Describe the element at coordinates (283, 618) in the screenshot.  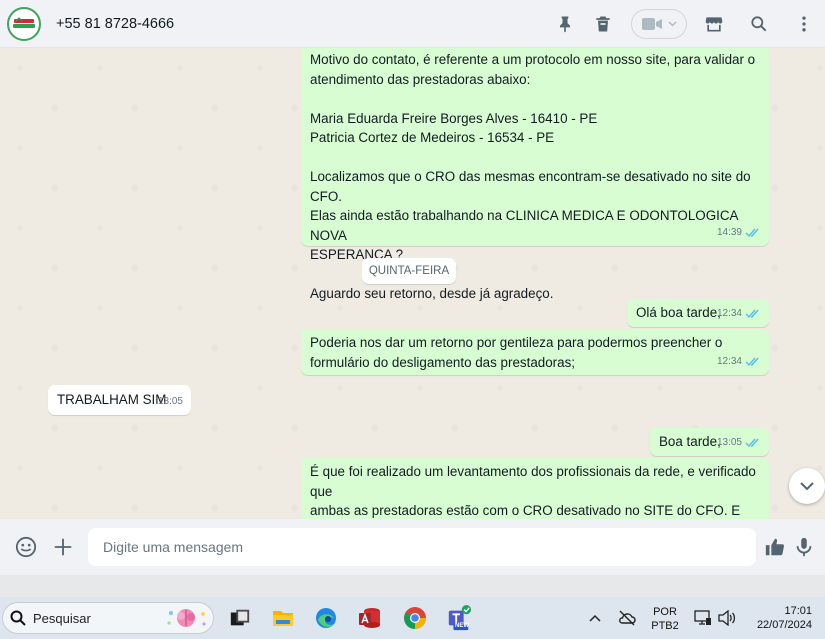
I see `file-explorer-icon` at that location.